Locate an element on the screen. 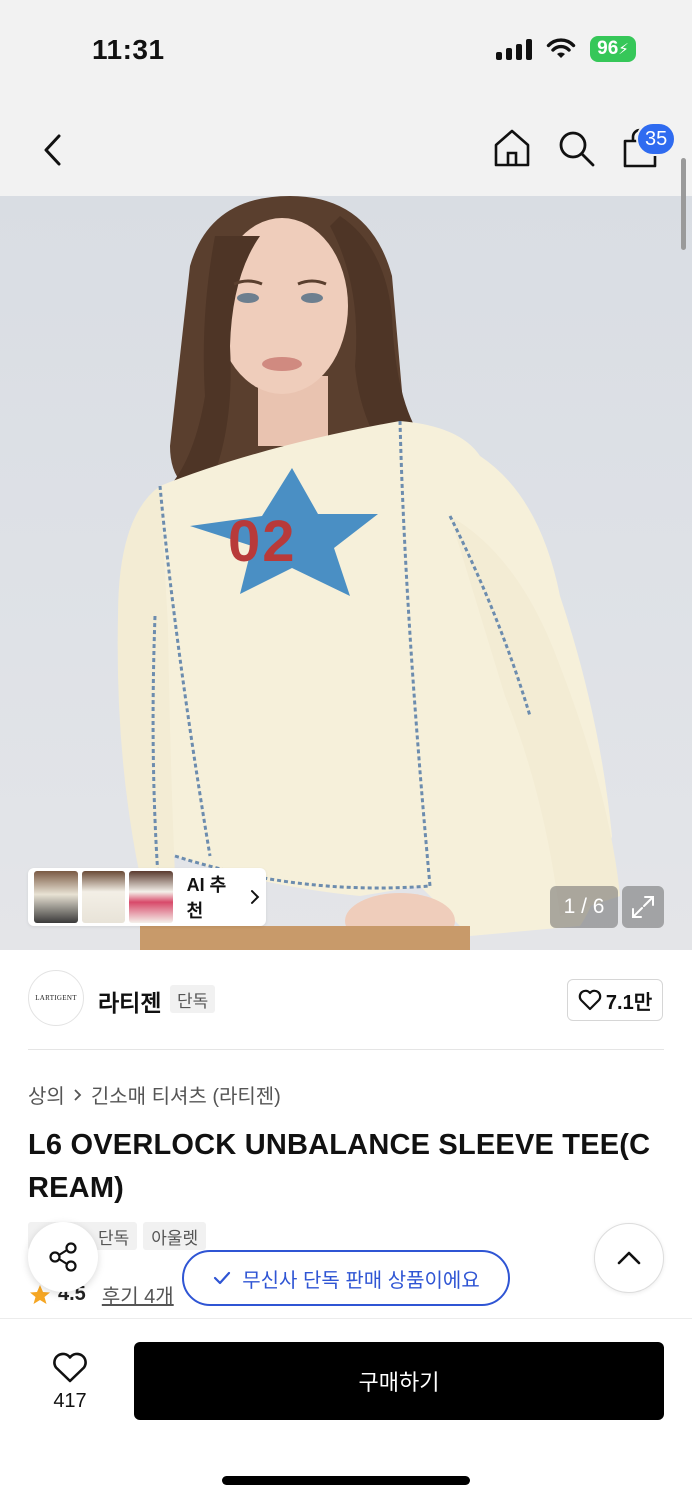 The image size is (692, 1500). expand-icon is located at coordinates (643, 907).